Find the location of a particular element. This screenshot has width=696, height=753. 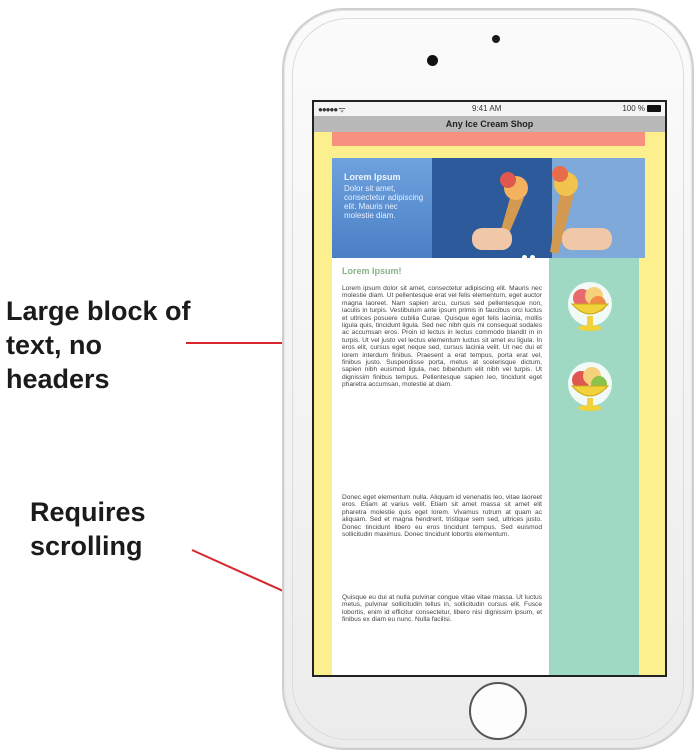

status-bar: ●●●●● ᯤ 9:41 AM 100 % is located at coordinates (489, 109).